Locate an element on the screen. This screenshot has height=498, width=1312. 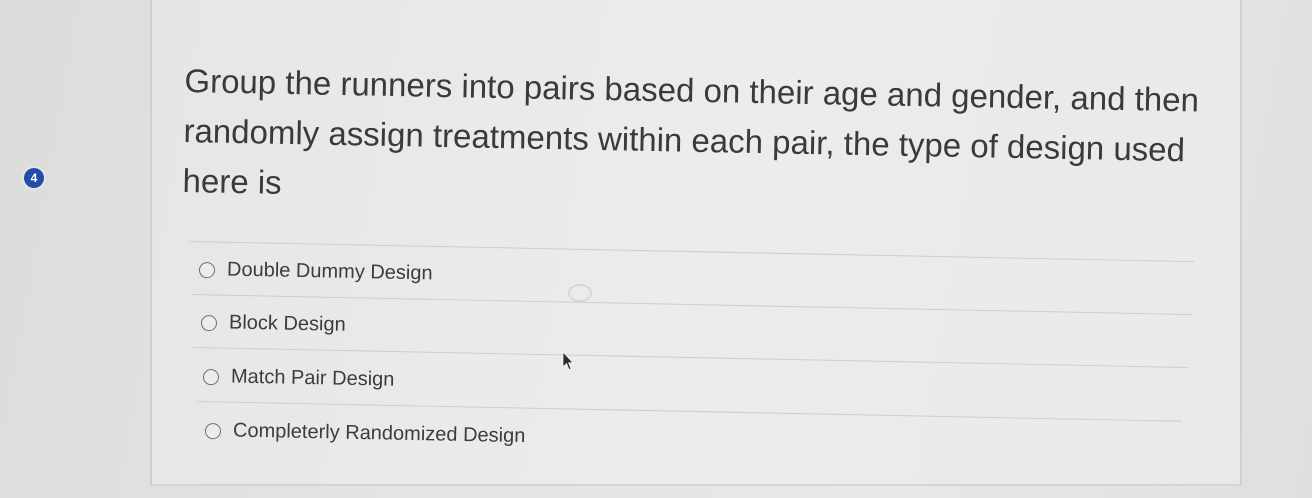
option-double-dummy-design: Double Dummy Design is located at coordinates (315, 271).